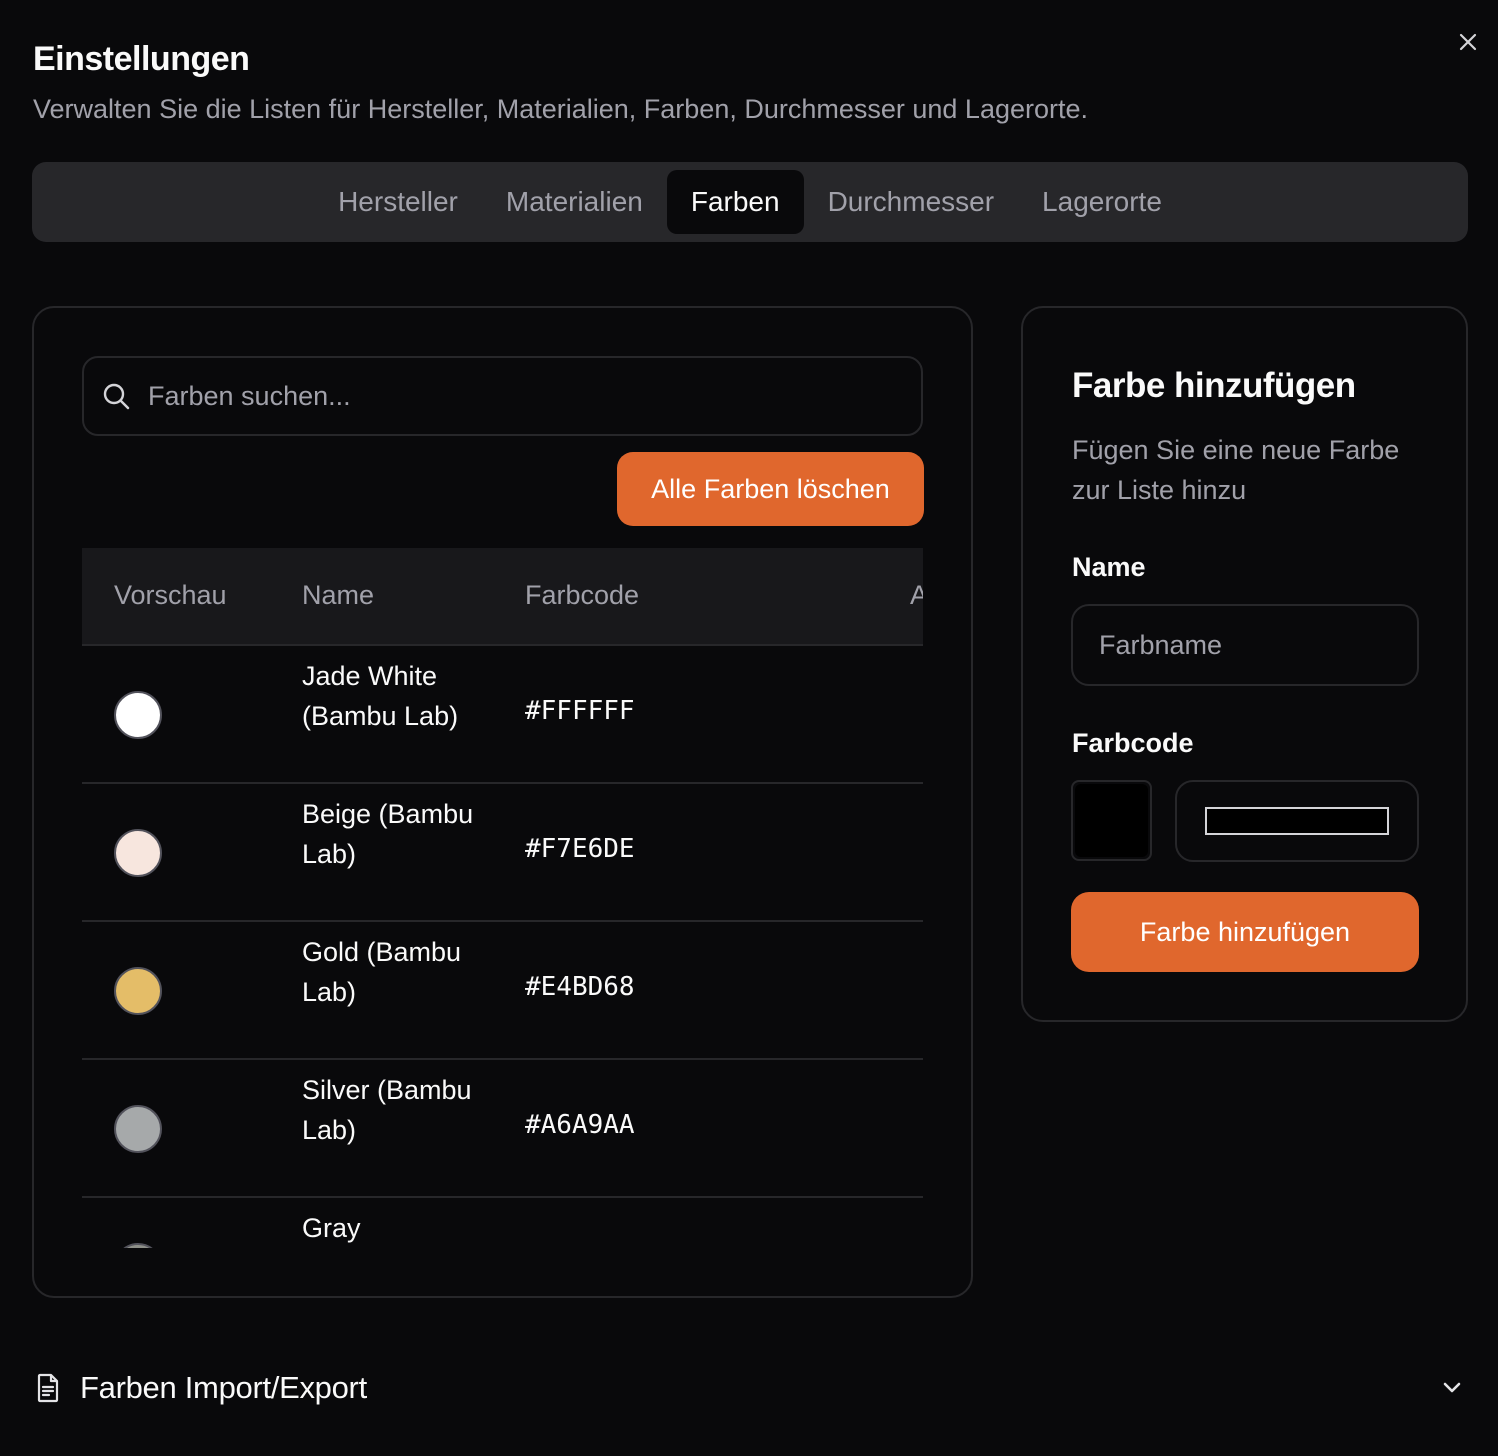 The image size is (1498, 1456). Describe the element at coordinates (1452, 1387) in the screenshot. I see `chevron-down-icon` at that location.